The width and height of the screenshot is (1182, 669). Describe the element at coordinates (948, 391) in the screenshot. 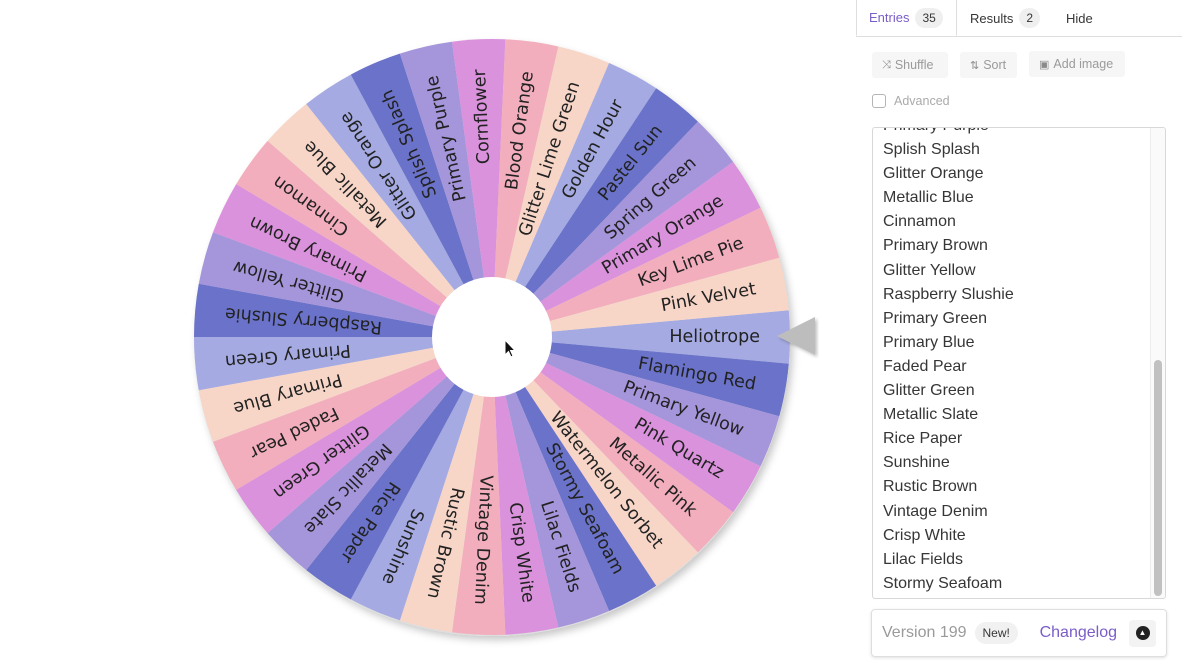

I see `entry-item: Glitter Green` at that location.